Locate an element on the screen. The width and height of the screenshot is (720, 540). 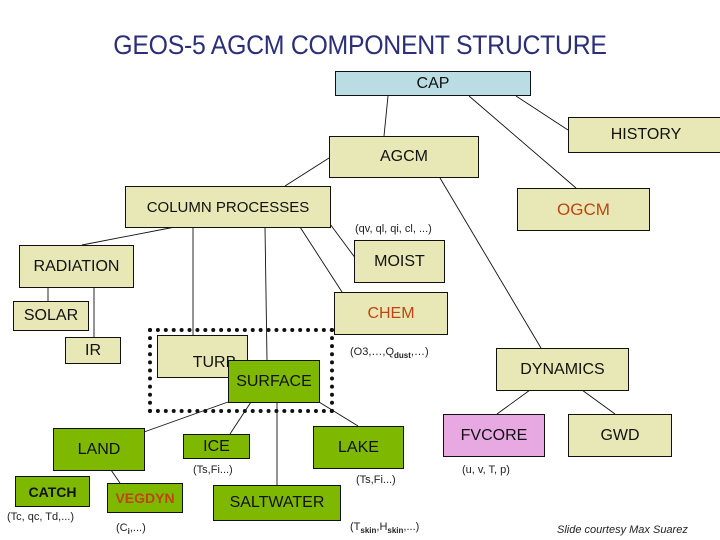
ice-variables-note: (Ts,Fi...) is located at coordinates (213, 470).